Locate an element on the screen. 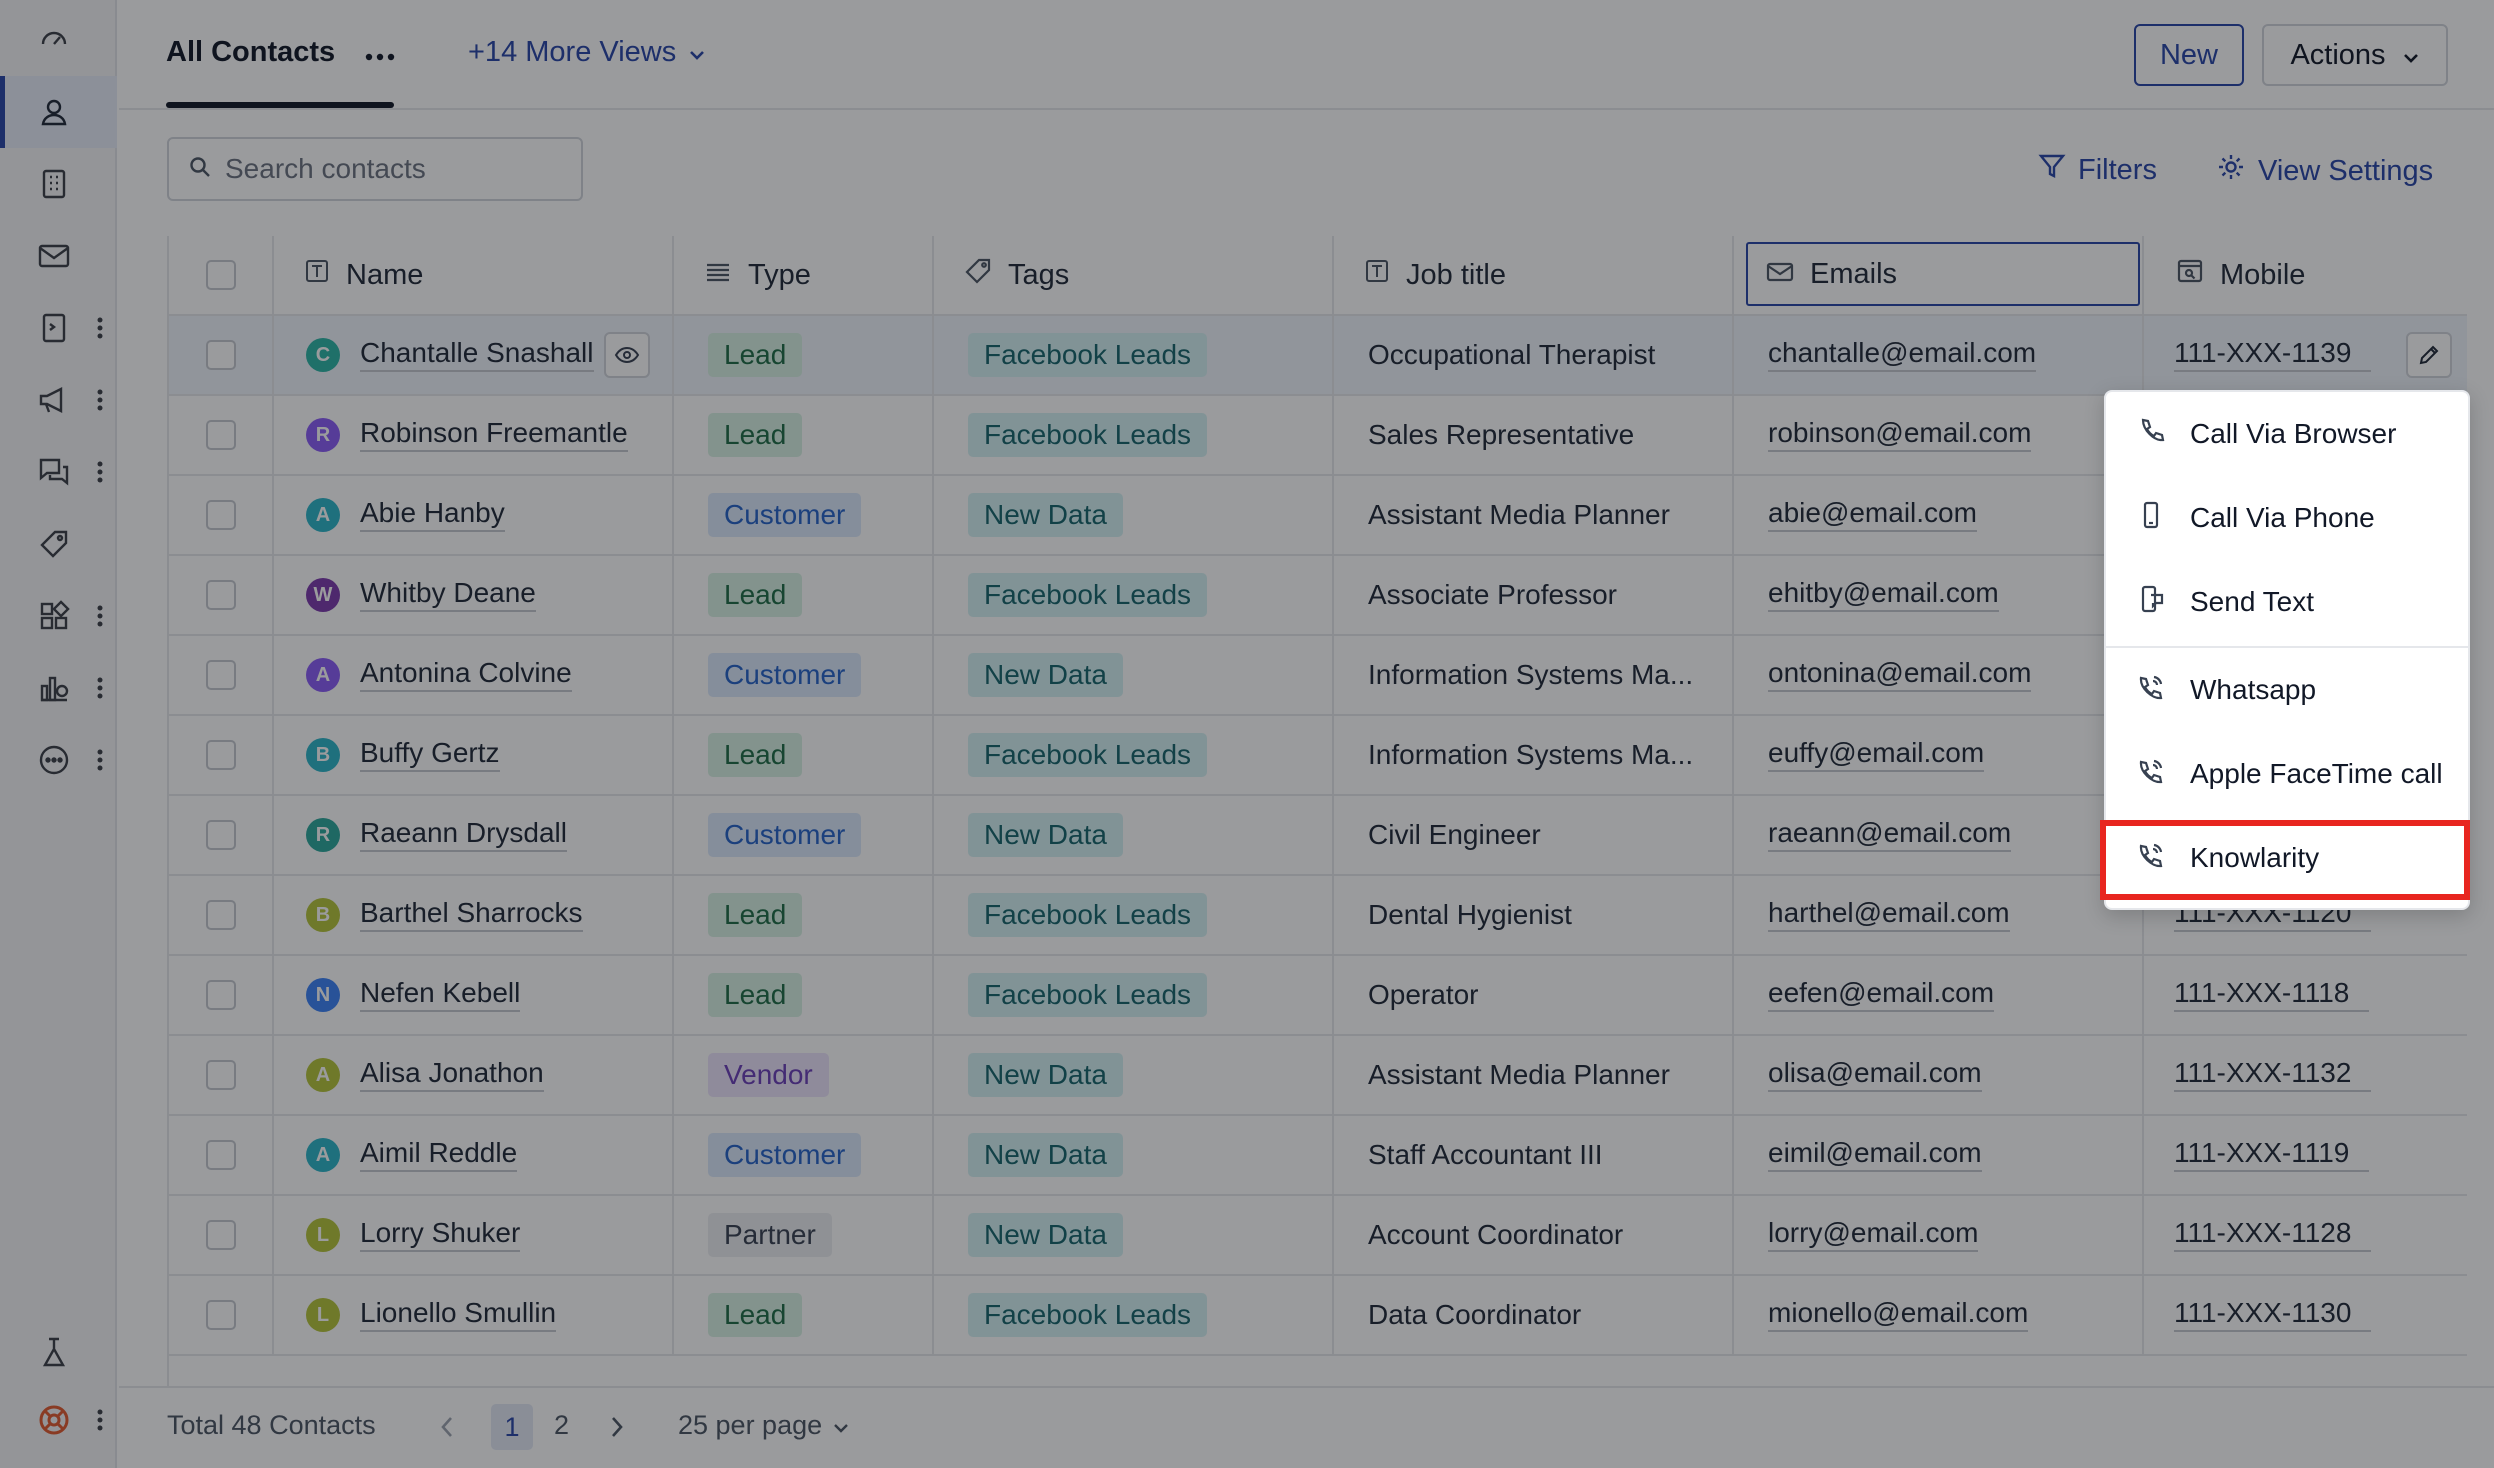 The width and height of the screenshot is (2494, 1468). email-cell: ehitby@email.com is located at coordinates (1939, 595).